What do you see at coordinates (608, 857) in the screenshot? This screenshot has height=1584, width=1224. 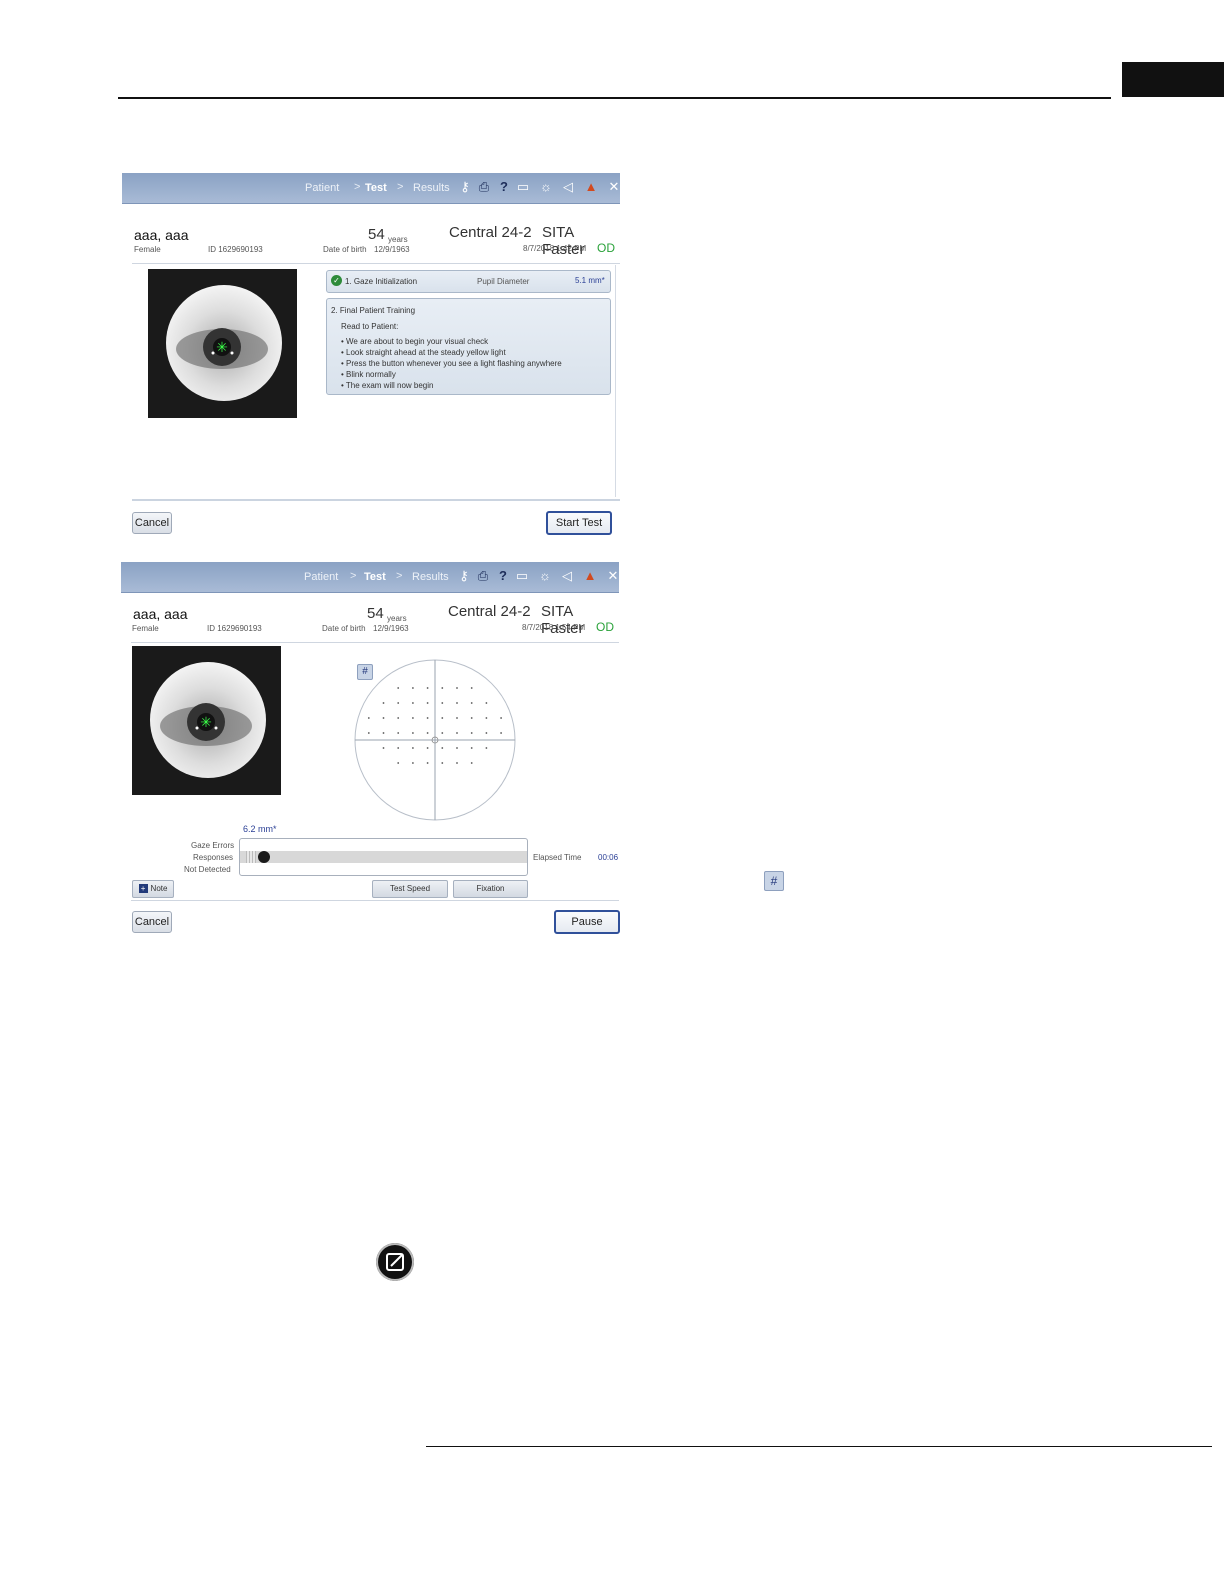 I see `elapsed-time-value: 00:06` at bounding box center [608, 857].